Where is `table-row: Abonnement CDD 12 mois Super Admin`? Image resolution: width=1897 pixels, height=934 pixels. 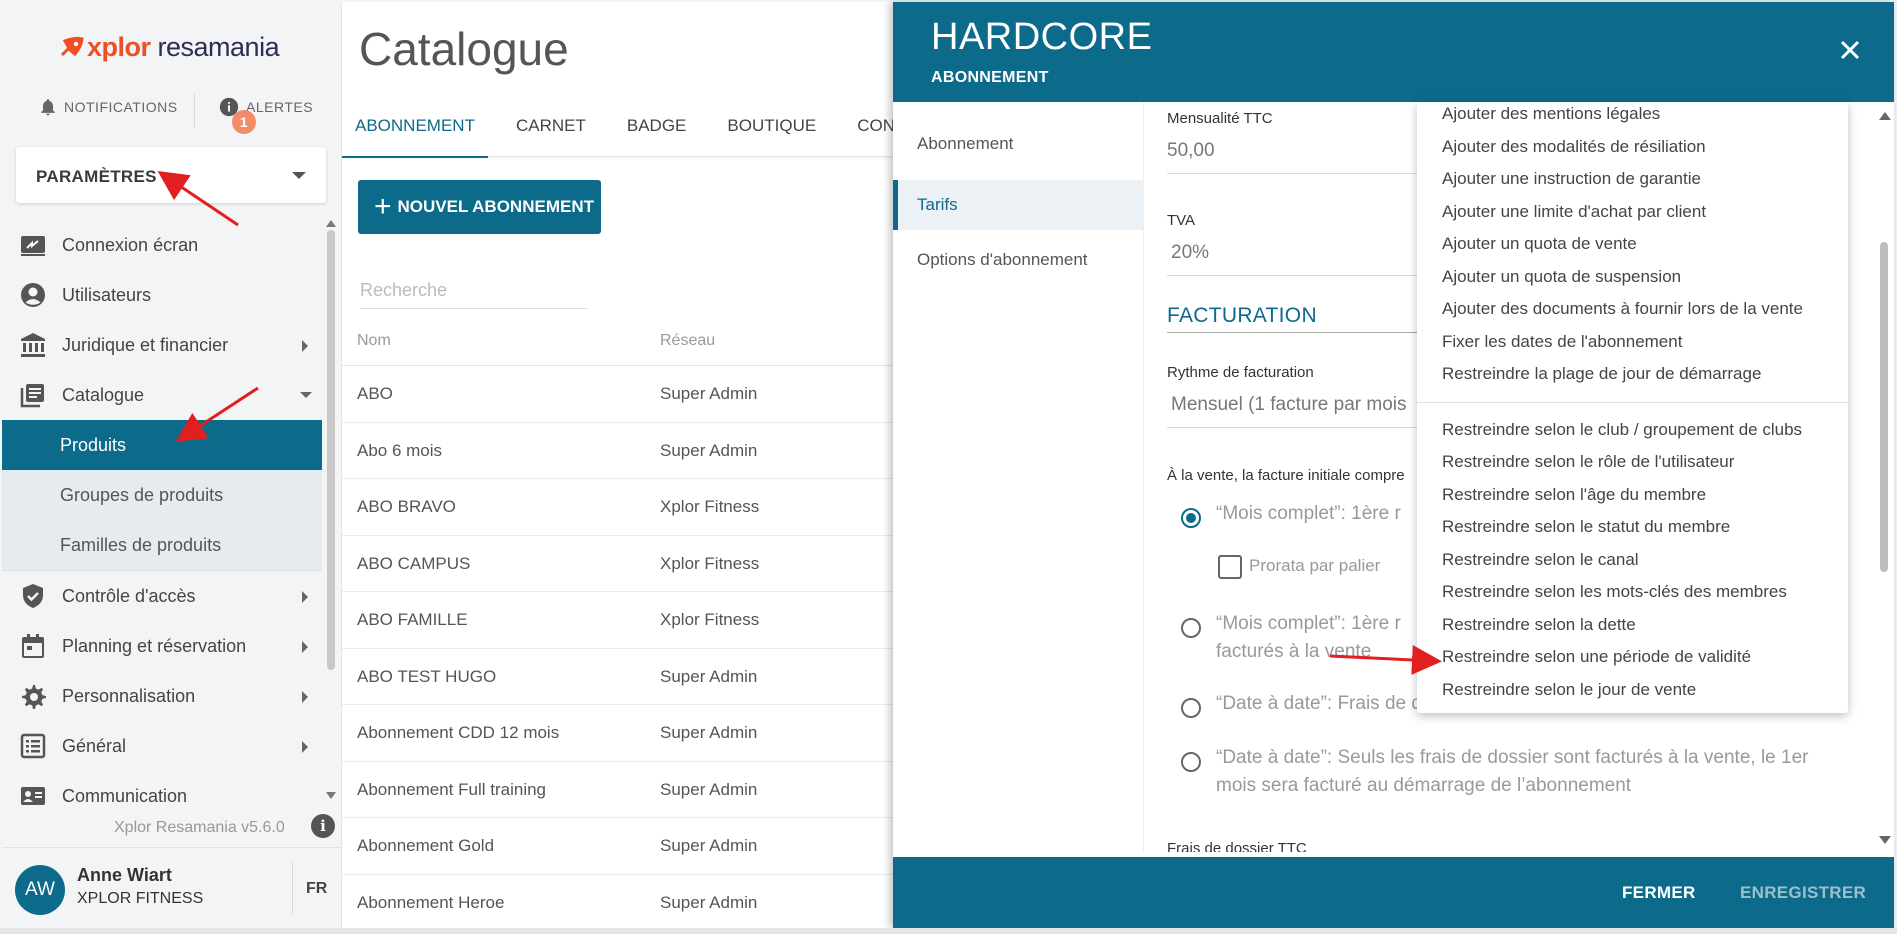 table-row: Abonnement CDD 12 mois Super Admin is located at coordinates (620, 733).